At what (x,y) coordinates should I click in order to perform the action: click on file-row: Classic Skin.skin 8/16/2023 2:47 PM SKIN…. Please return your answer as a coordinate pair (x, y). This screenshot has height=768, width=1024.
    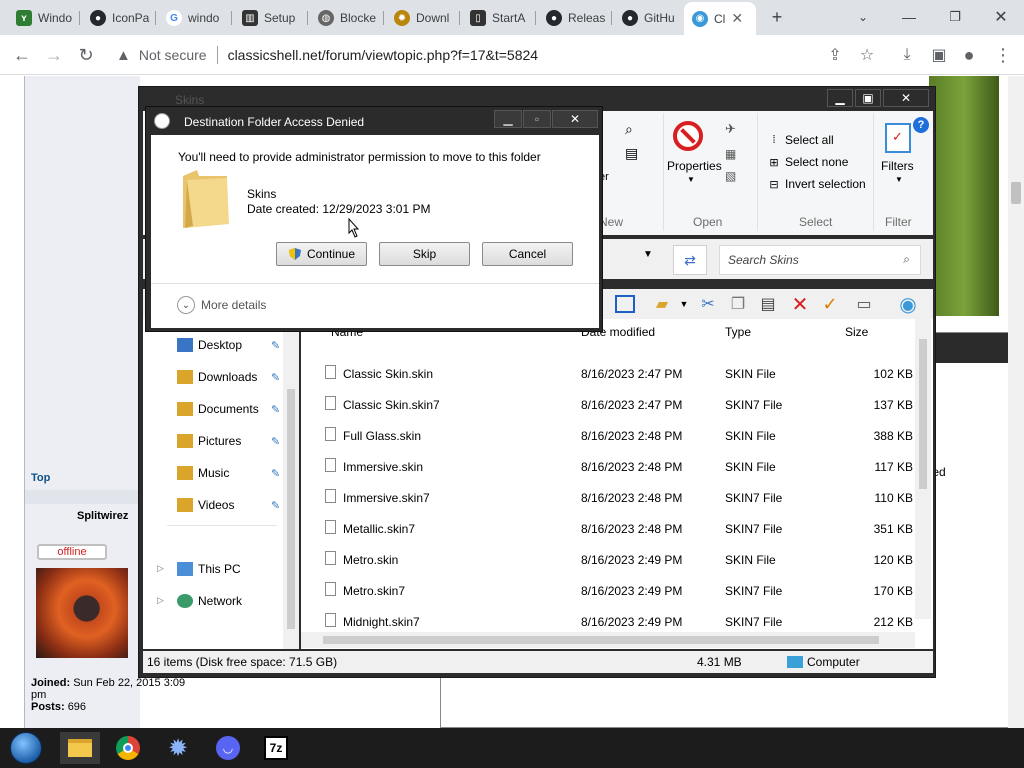
    Looking at the image, I should click on (607, 374).